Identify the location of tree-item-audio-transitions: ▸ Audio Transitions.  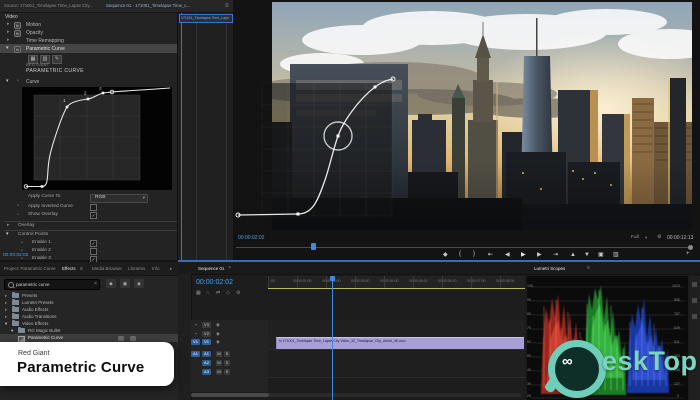
(89, 316).